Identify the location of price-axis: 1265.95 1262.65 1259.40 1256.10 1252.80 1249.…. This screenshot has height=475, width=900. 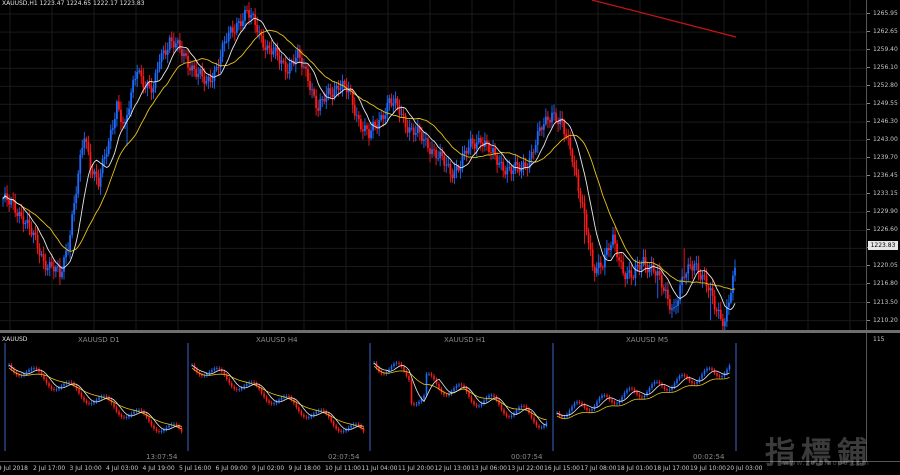
(883, 165).